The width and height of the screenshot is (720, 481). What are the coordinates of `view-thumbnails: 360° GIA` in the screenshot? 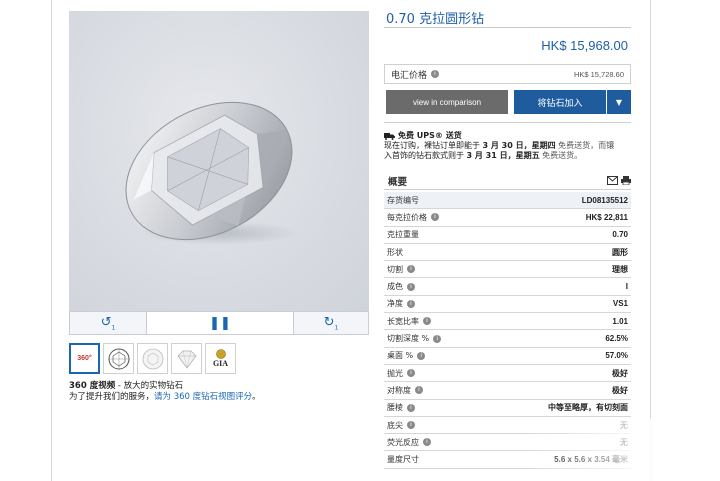 It's located at (152, 358).